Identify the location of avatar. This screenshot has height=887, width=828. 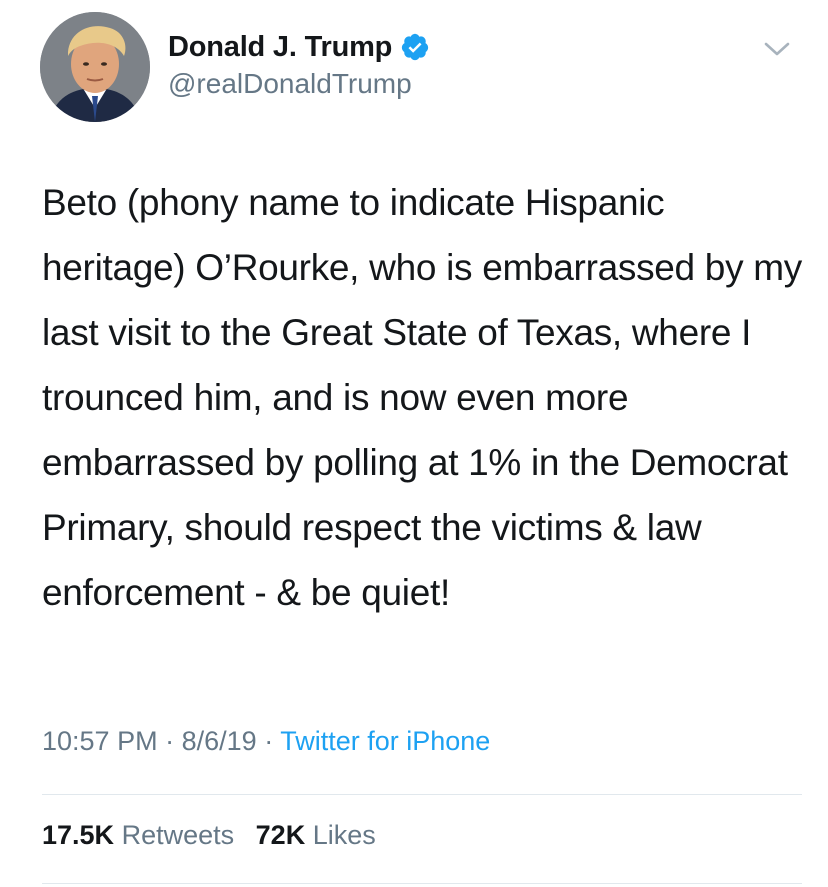
(95, 67).